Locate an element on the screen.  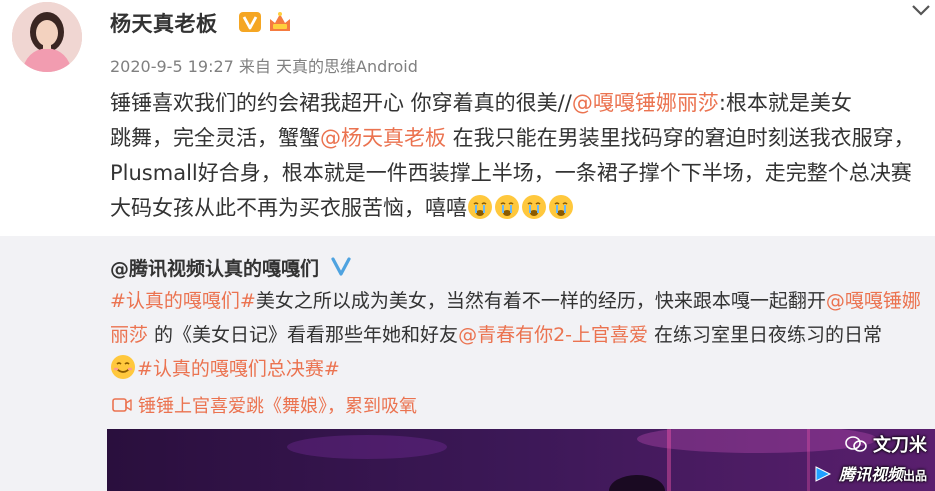
repost-text-segment: 在练习室里日夜练习的日常 is located at coordinates (765, 335).